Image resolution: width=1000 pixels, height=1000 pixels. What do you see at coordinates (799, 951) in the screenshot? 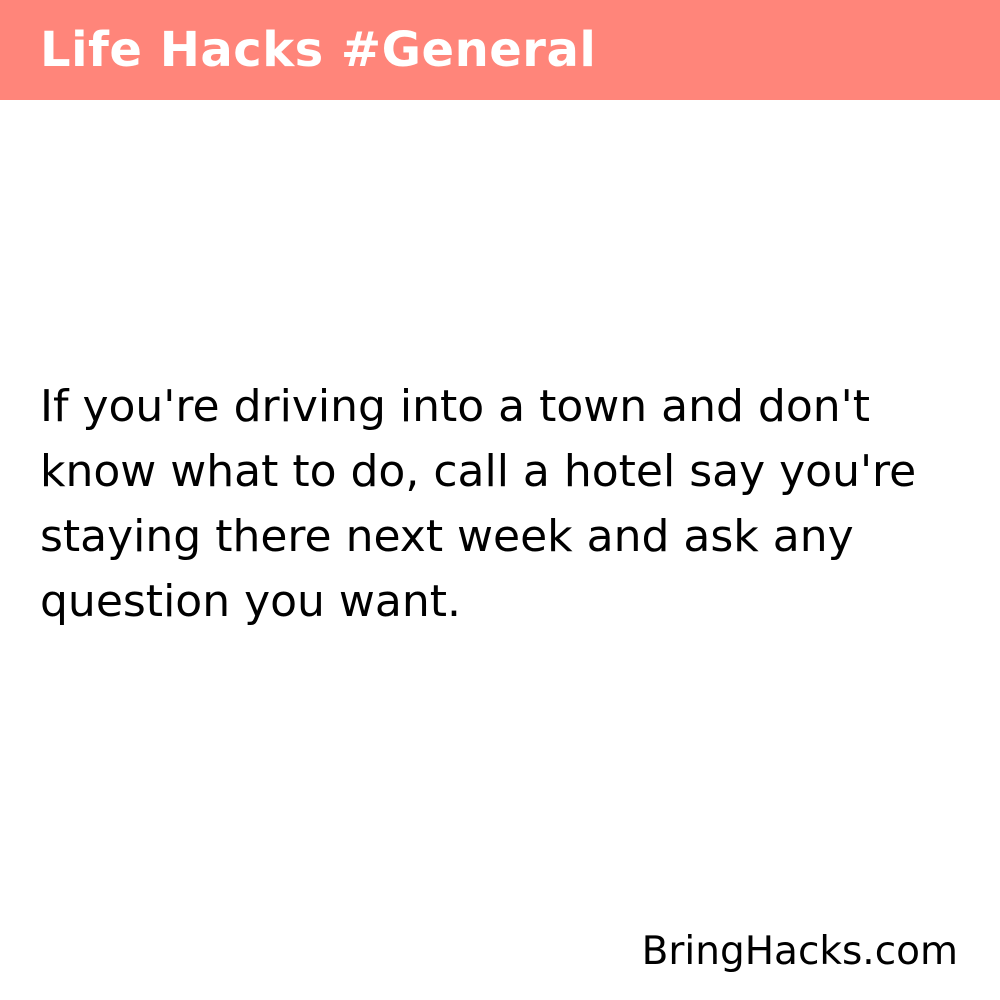
I see `brand-watermark: BringHacks.com` at bounding box center [799, 951].